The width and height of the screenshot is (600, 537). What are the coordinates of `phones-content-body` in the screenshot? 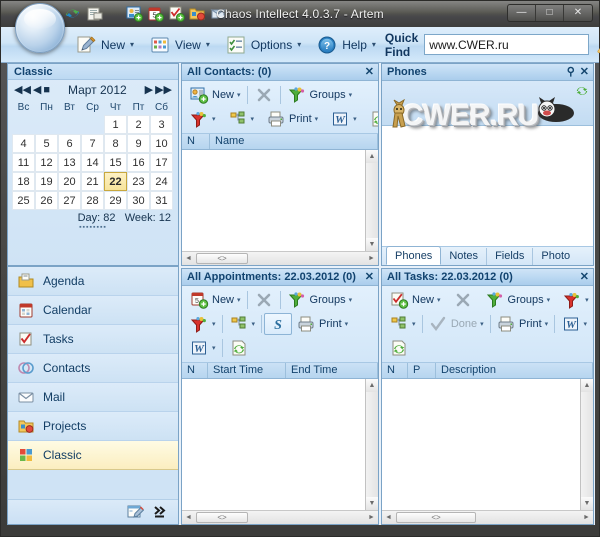 It's located at (487, 185).